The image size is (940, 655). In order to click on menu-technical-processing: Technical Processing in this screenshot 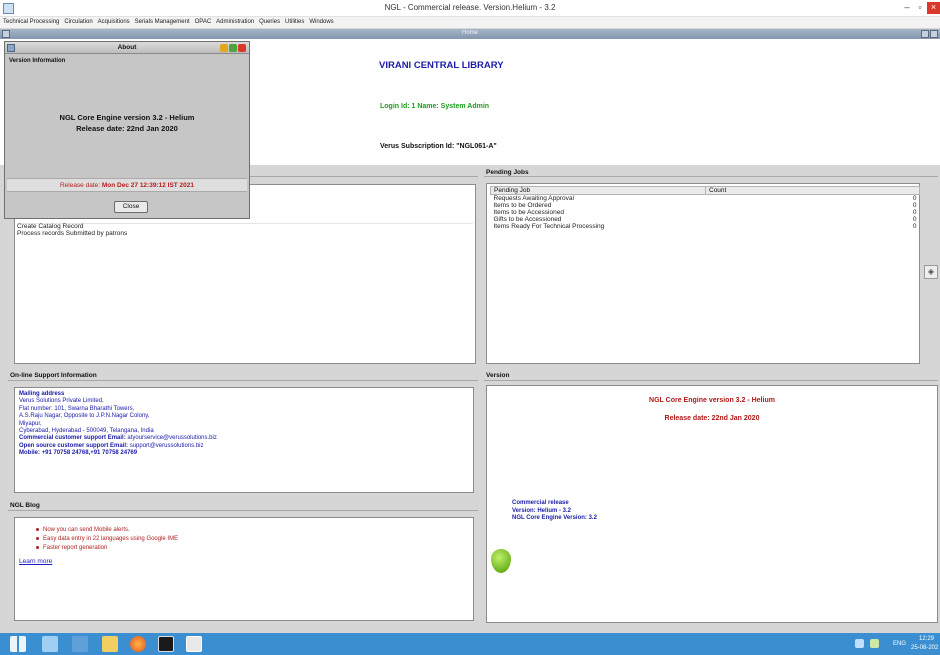, I will do `click(31, 22)`.